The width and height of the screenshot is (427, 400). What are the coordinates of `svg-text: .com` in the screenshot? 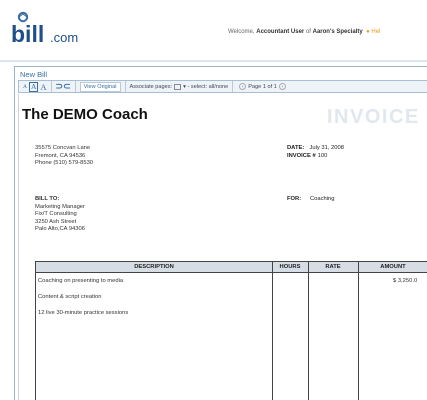 It's located at (64, 37).